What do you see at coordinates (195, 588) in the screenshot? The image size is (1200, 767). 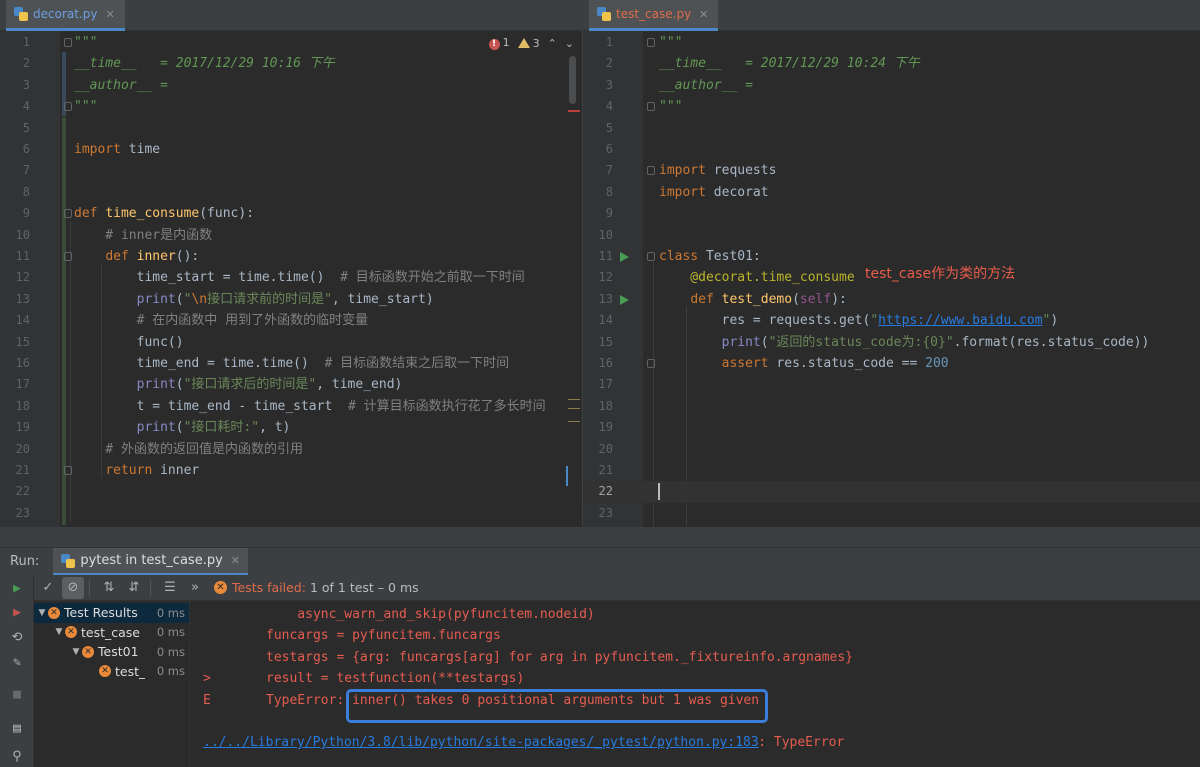 I see `more-actions-icon: »` at bounding box center [195, 588].